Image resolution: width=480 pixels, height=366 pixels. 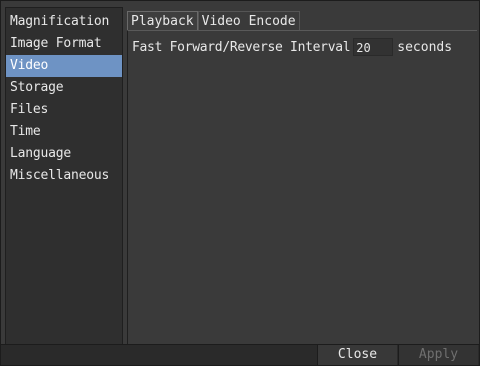 I want to click on sidebar-item-storage: Storage, so click(x=64, y=88).